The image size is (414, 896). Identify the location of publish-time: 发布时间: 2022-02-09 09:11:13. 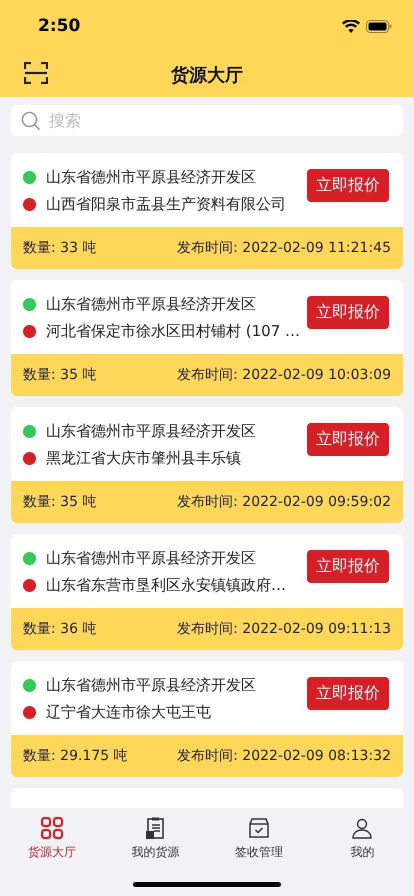
(284, 629).